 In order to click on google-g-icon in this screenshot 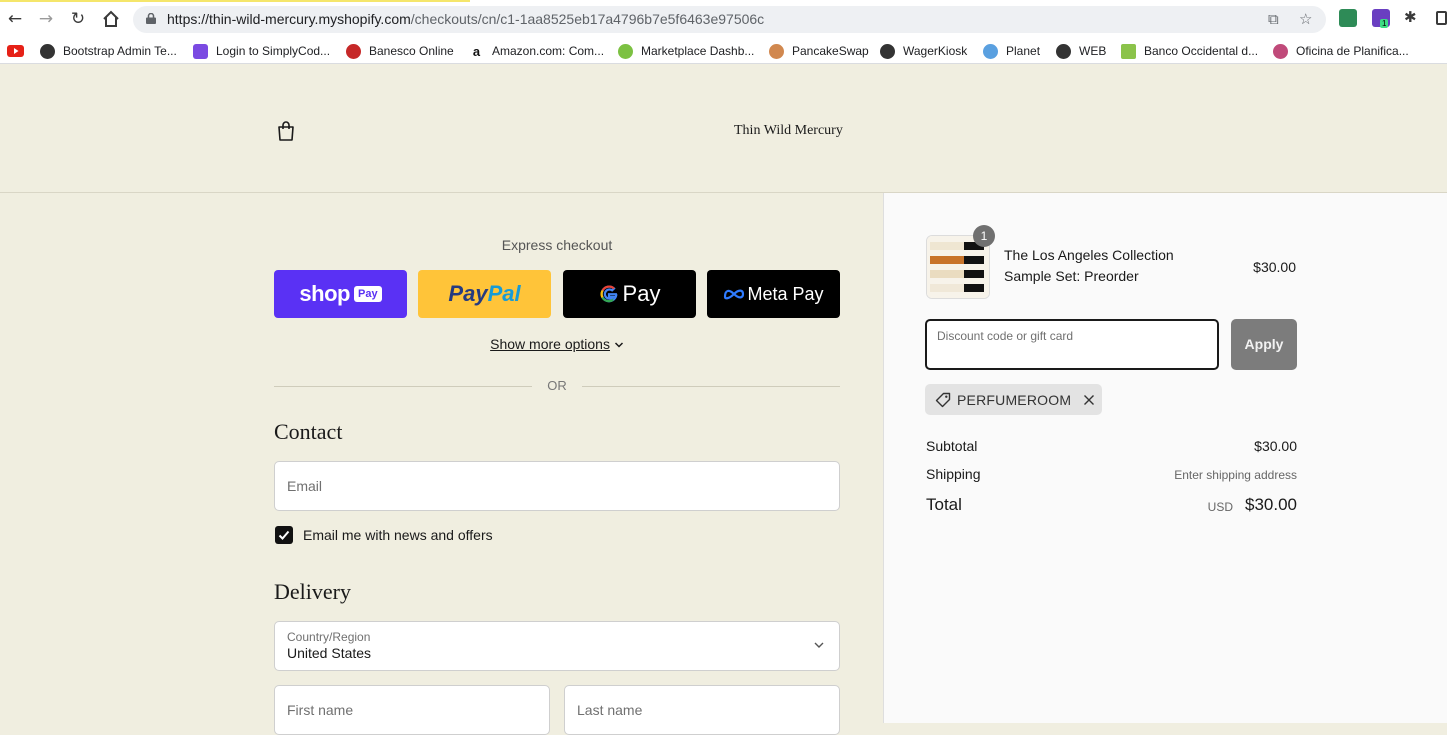, I will do `click(608, 294)`.